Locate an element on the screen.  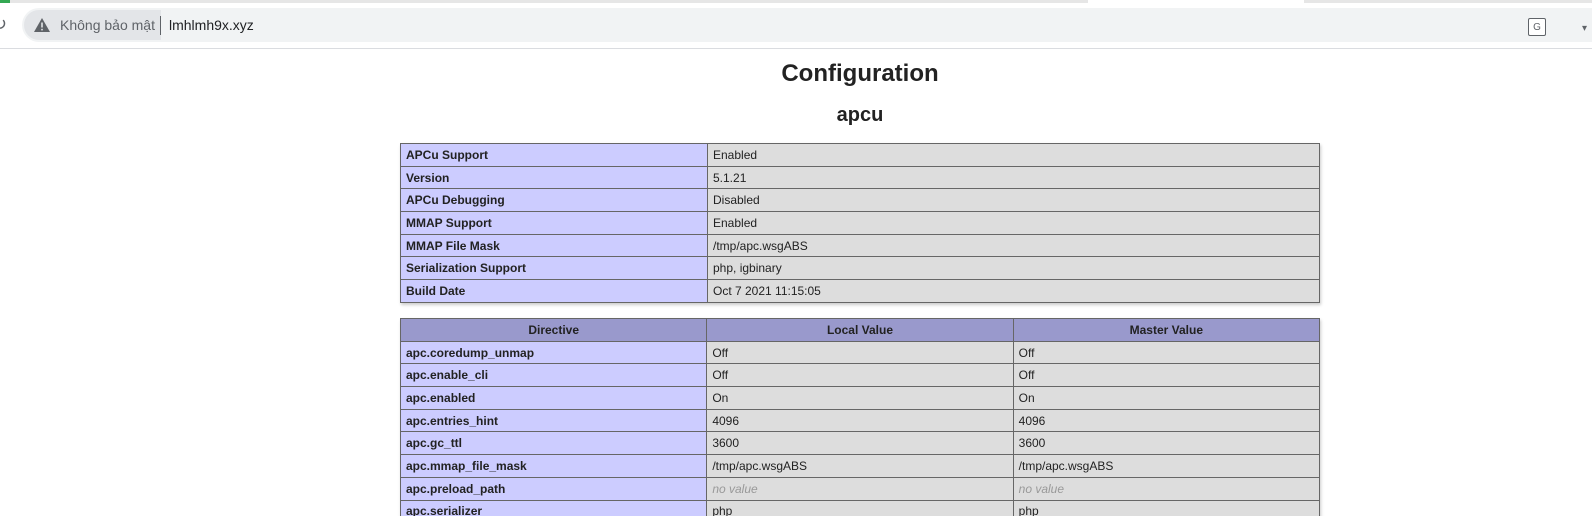
directive-header-row: Directive Local Value Master Value is located at coordinates (860, 330).